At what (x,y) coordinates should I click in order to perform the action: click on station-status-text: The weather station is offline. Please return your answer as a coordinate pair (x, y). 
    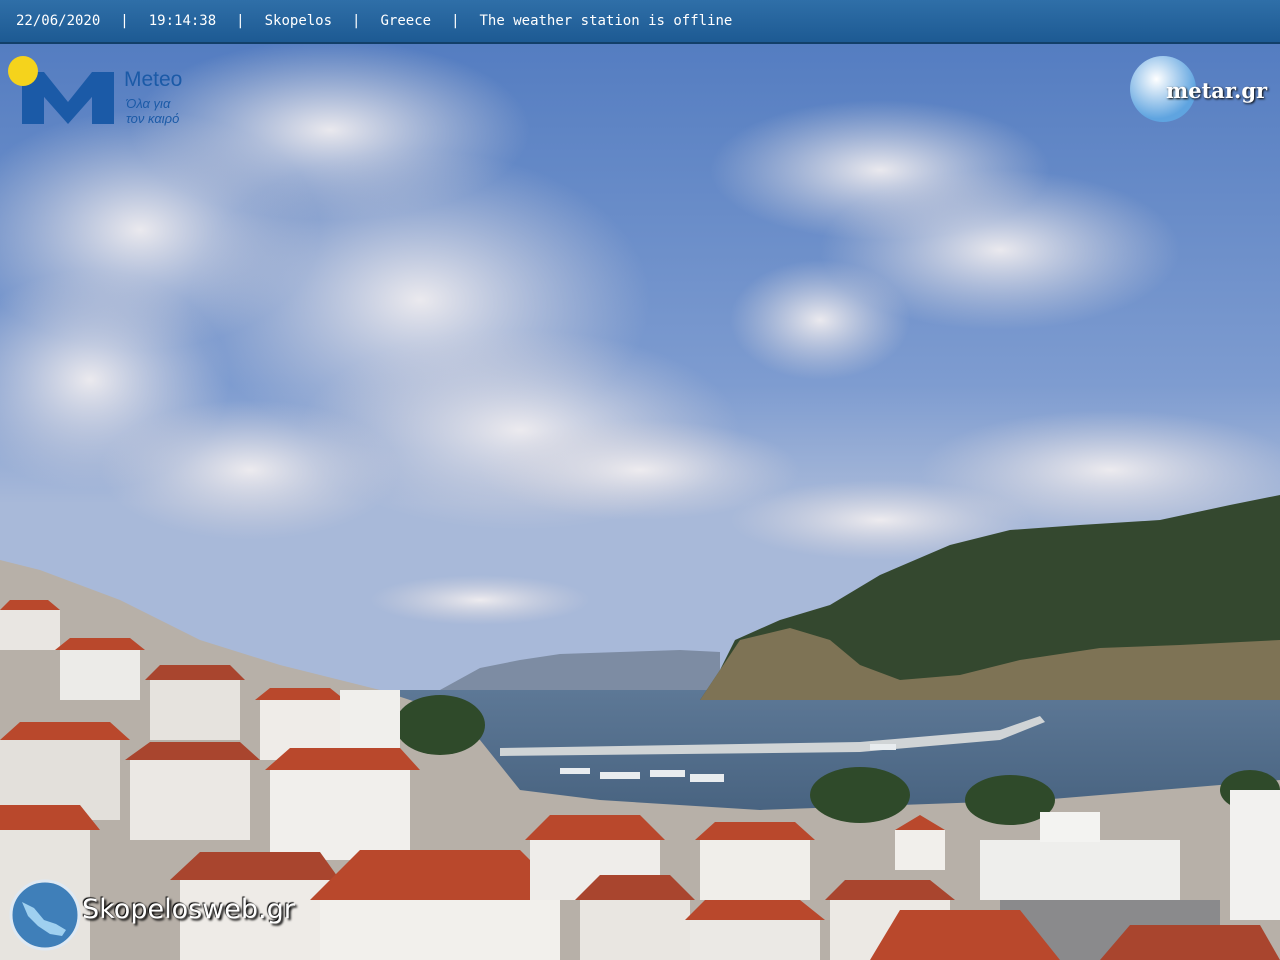
    Looking at the image, I should click on (606, 21).